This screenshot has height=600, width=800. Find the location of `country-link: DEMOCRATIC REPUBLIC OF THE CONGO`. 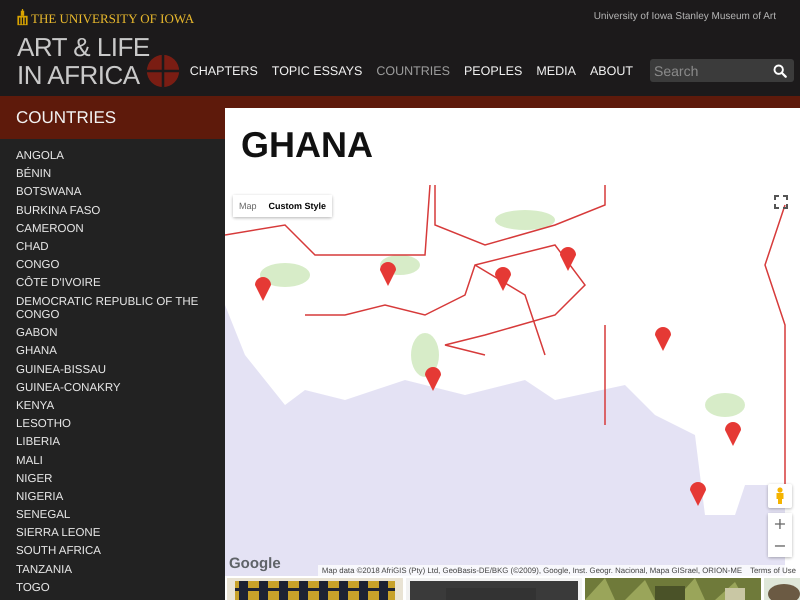

country-link: DEMOCRATIC REPUBLIC OF THE CONGO is located at coordinates (115, 309).